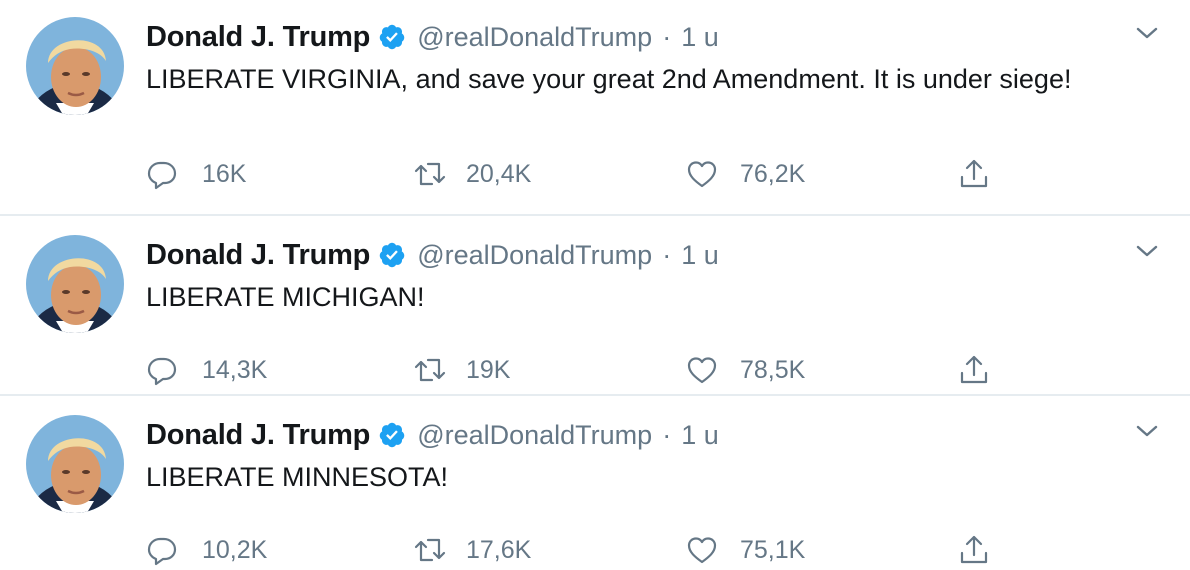 The width and height of the screenshot is (1190, 570). I want to click on reply-button: 10,2K, so click(206, 550).